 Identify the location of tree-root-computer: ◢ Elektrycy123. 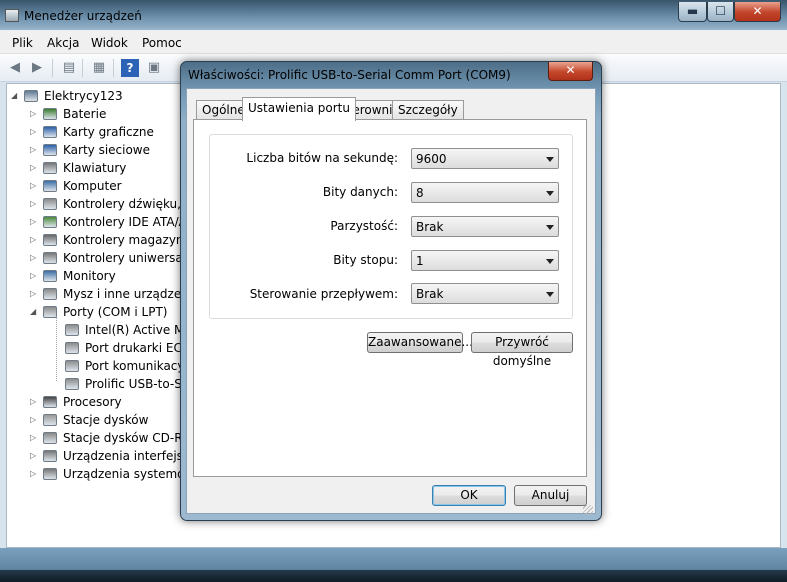
(91, 96).